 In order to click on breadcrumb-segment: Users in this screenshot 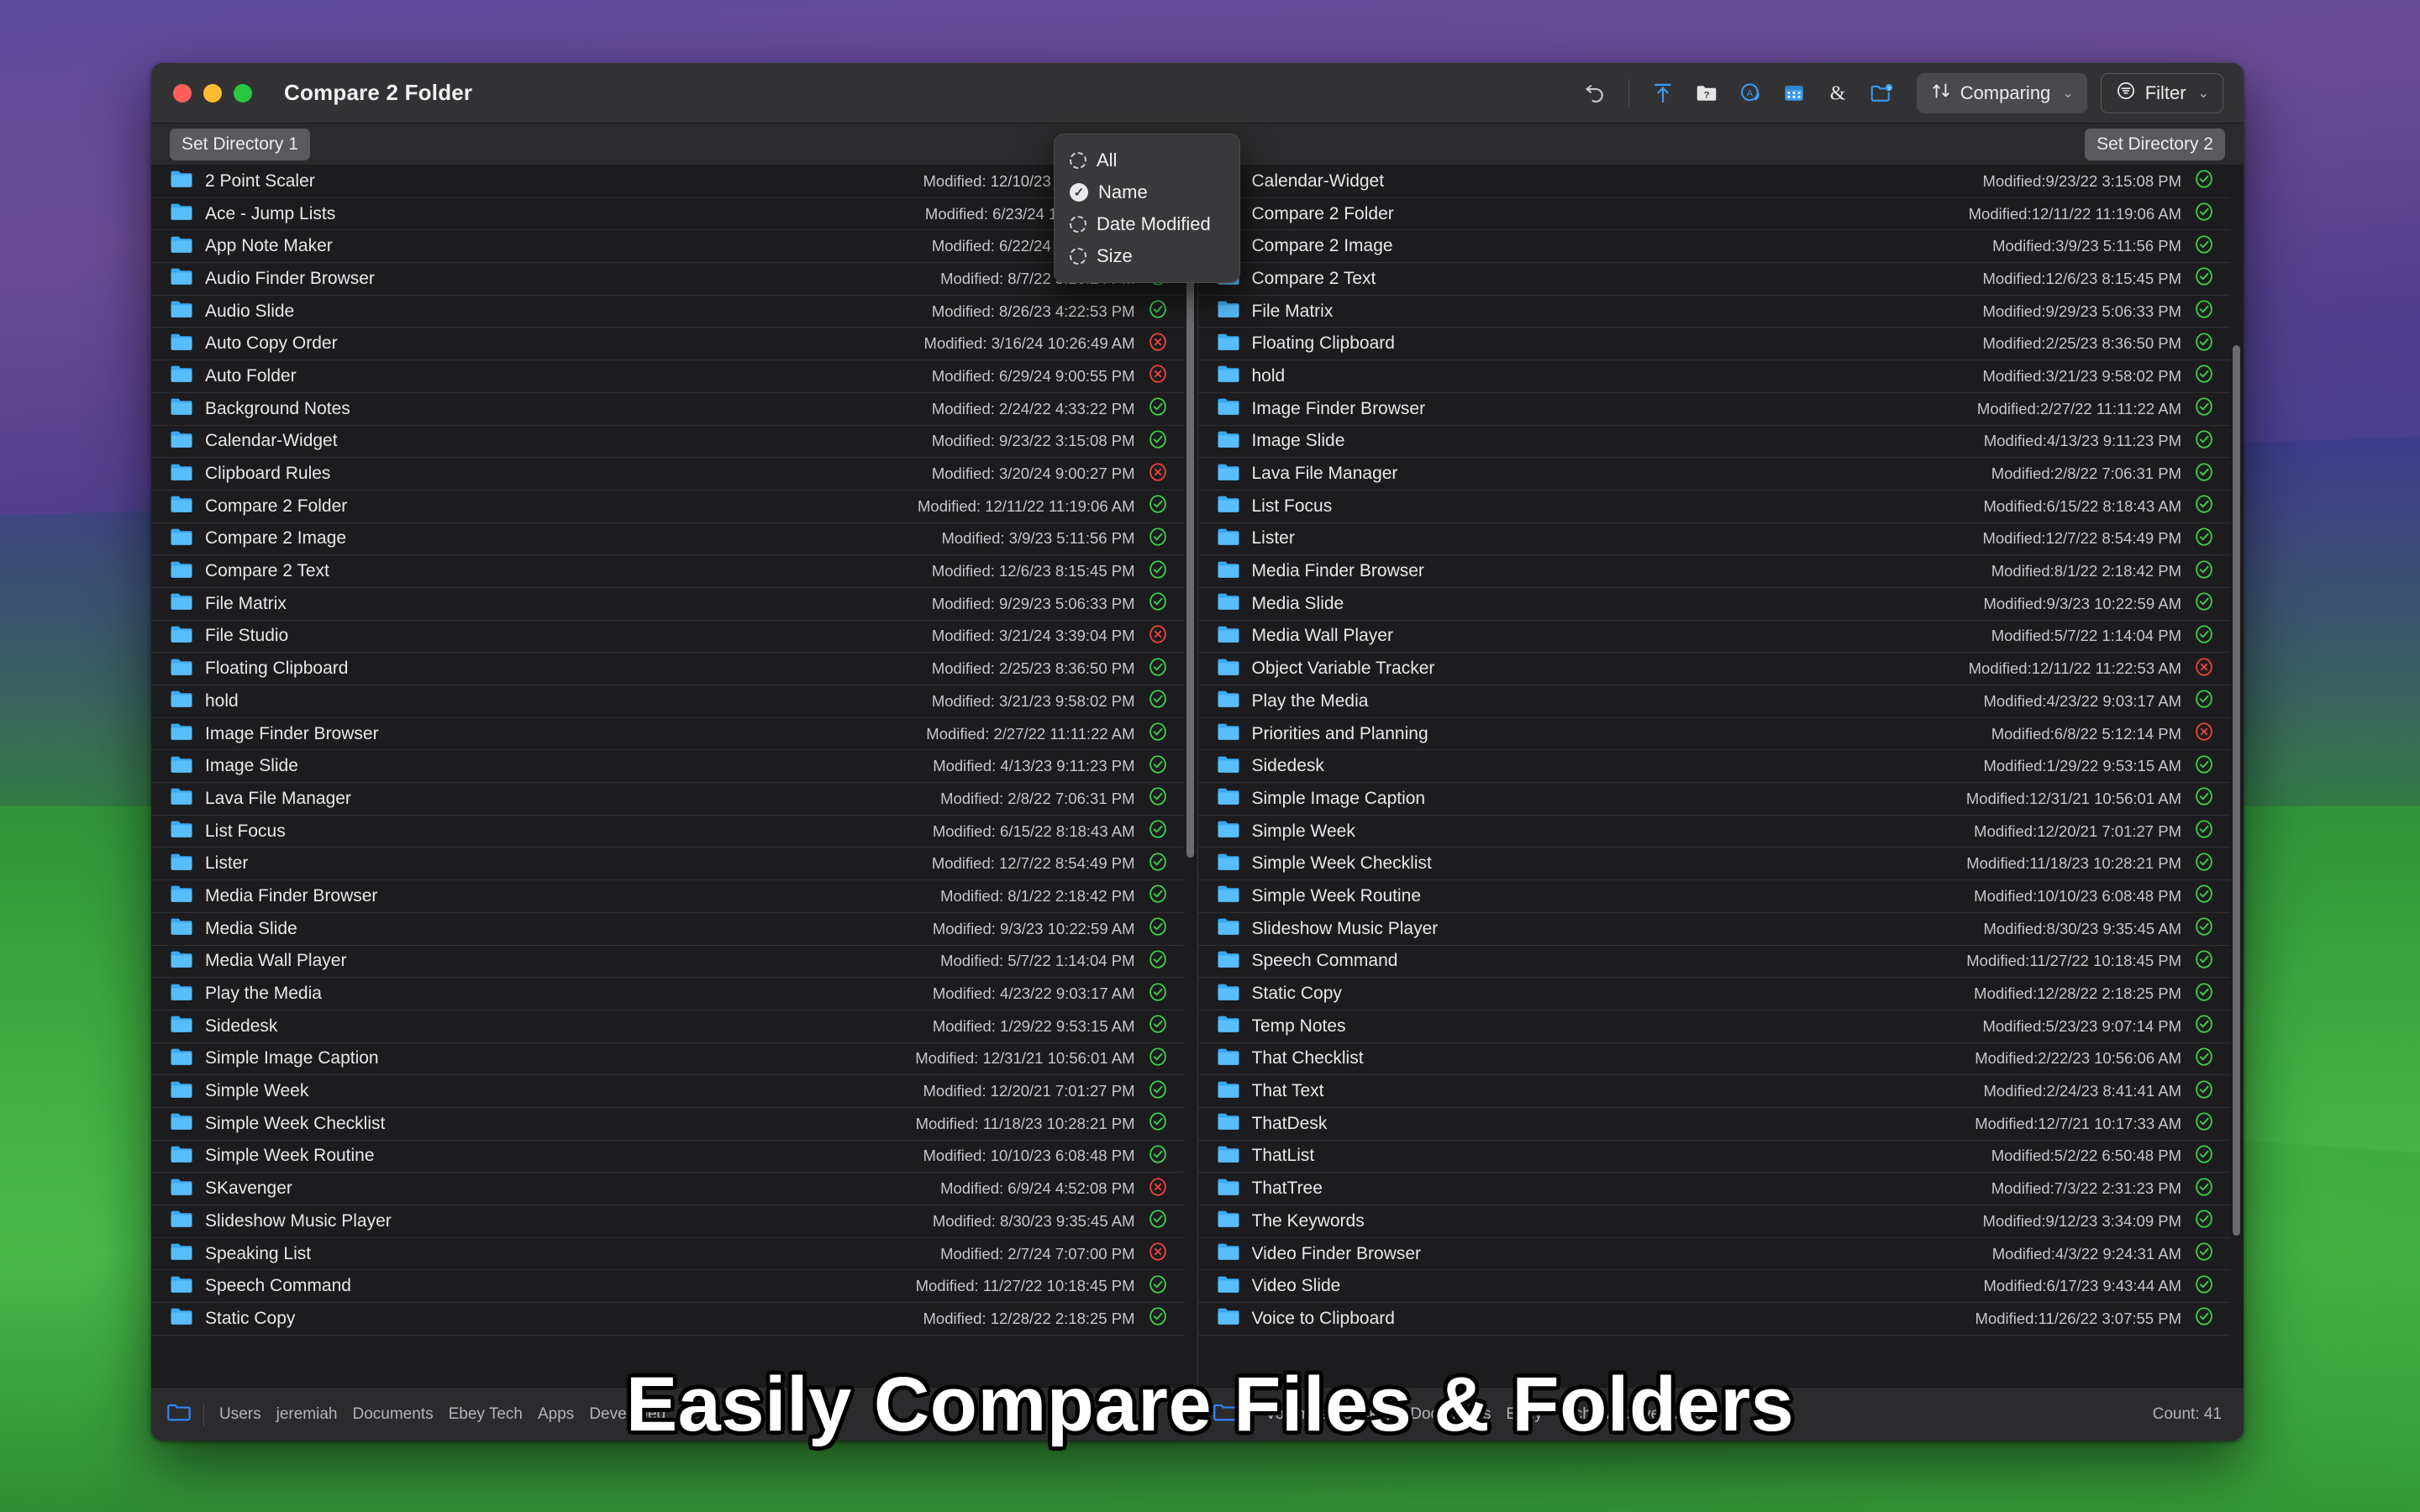, I will do `click(240, 1414)`.